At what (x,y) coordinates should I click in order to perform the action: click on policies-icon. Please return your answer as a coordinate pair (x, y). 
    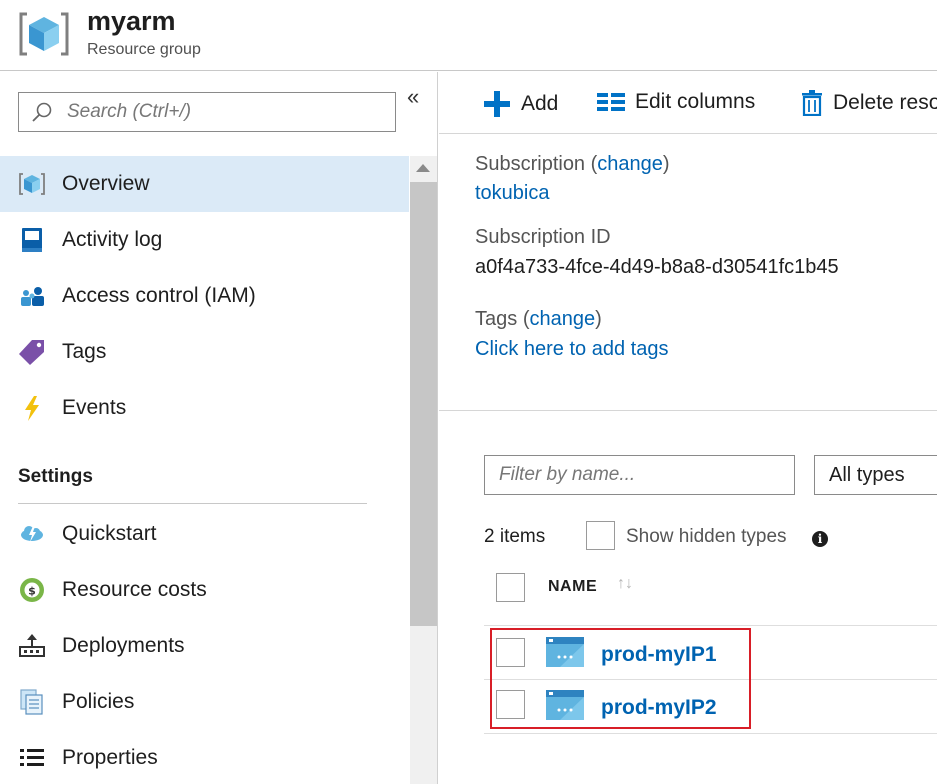
    Looking at the image, I should click on (32, 702).